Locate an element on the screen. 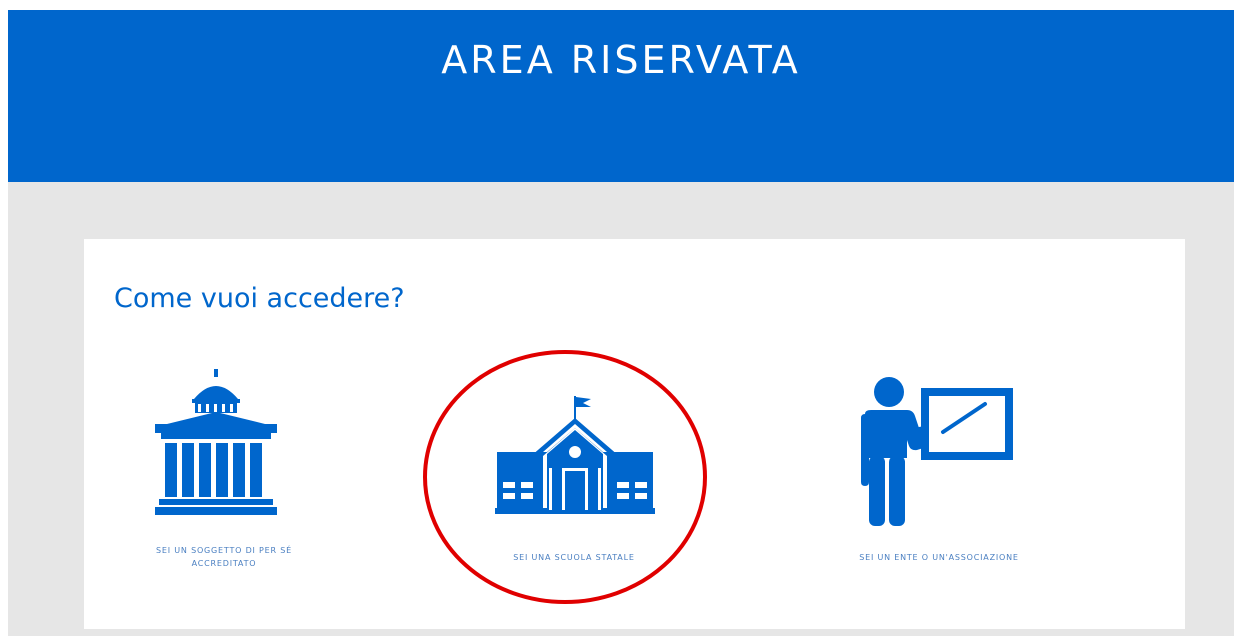  university-building-icon is located at coordinates (216, 442).